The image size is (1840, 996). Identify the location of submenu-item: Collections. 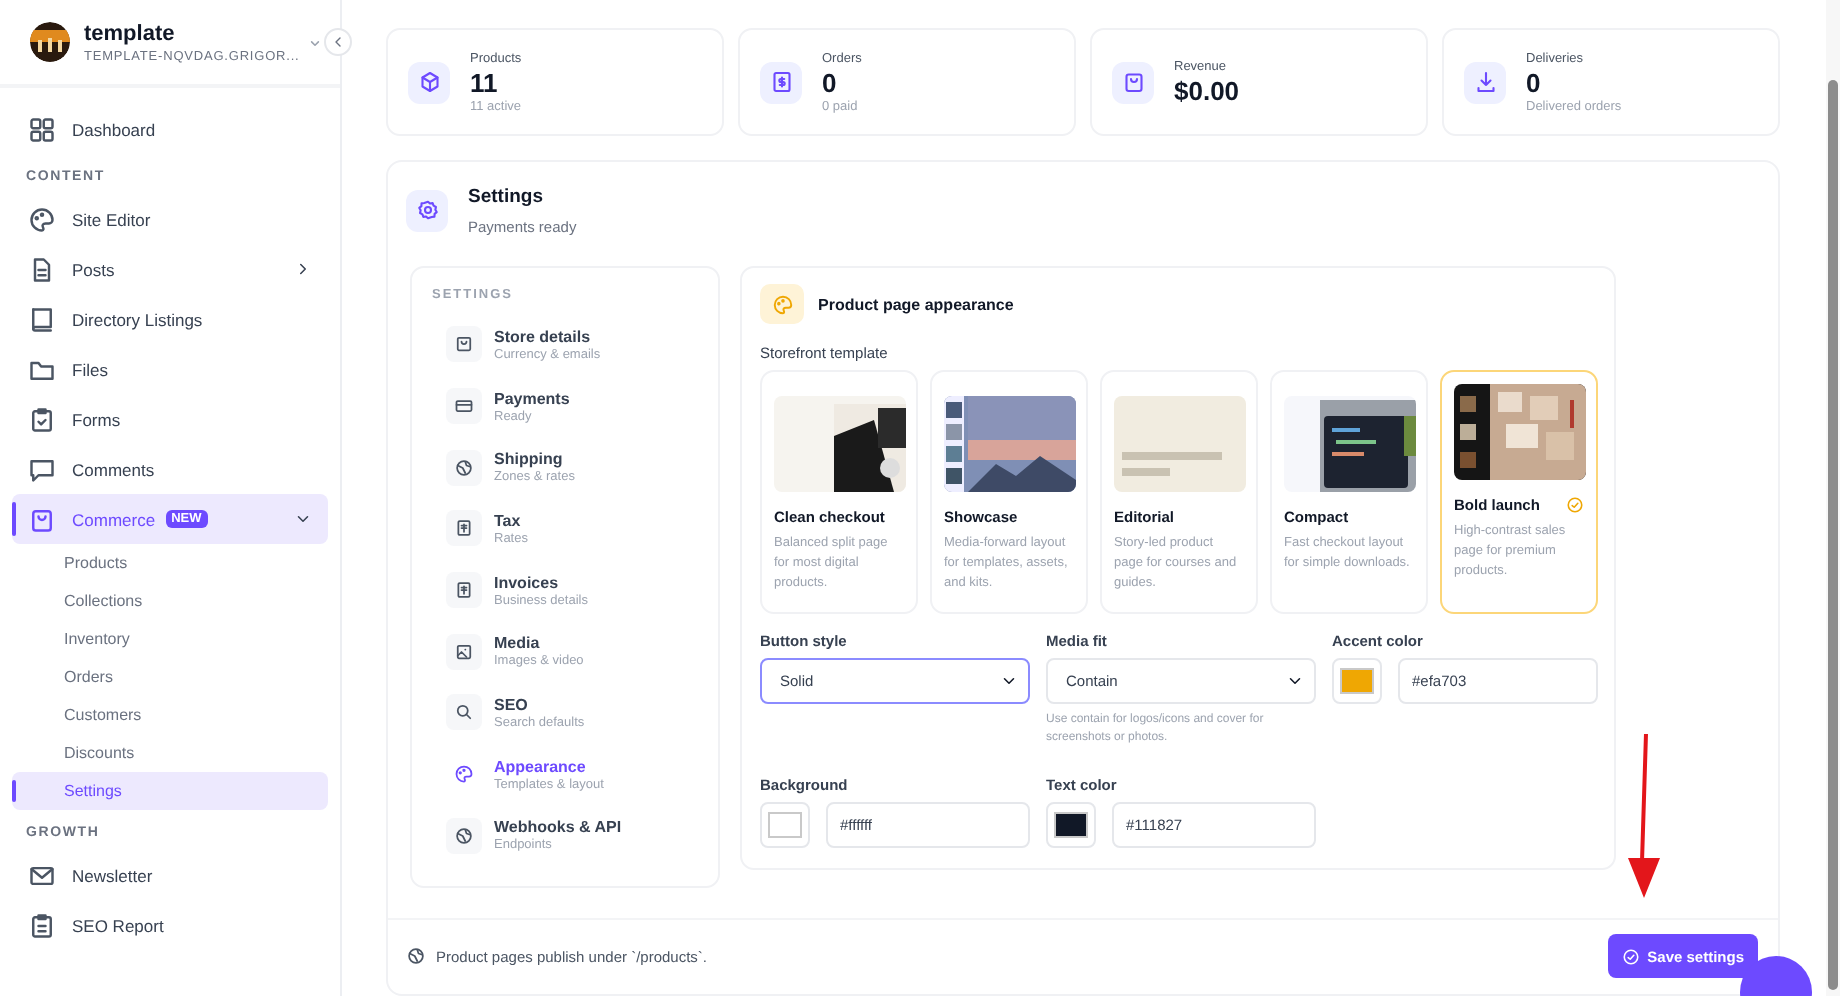
(170, 601).